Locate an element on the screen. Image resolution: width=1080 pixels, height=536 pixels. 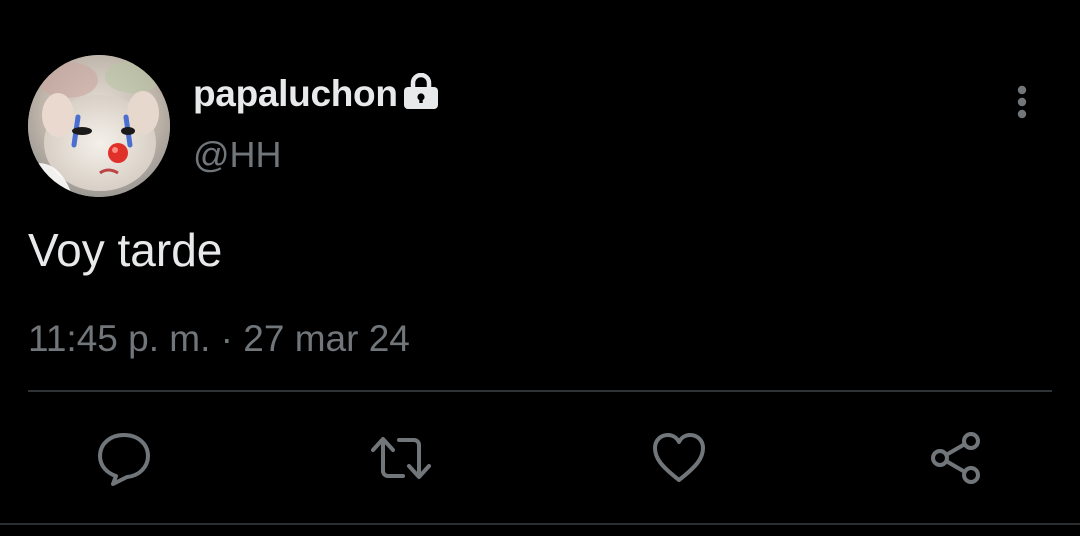
share-button is located at coordinates (956, 458).